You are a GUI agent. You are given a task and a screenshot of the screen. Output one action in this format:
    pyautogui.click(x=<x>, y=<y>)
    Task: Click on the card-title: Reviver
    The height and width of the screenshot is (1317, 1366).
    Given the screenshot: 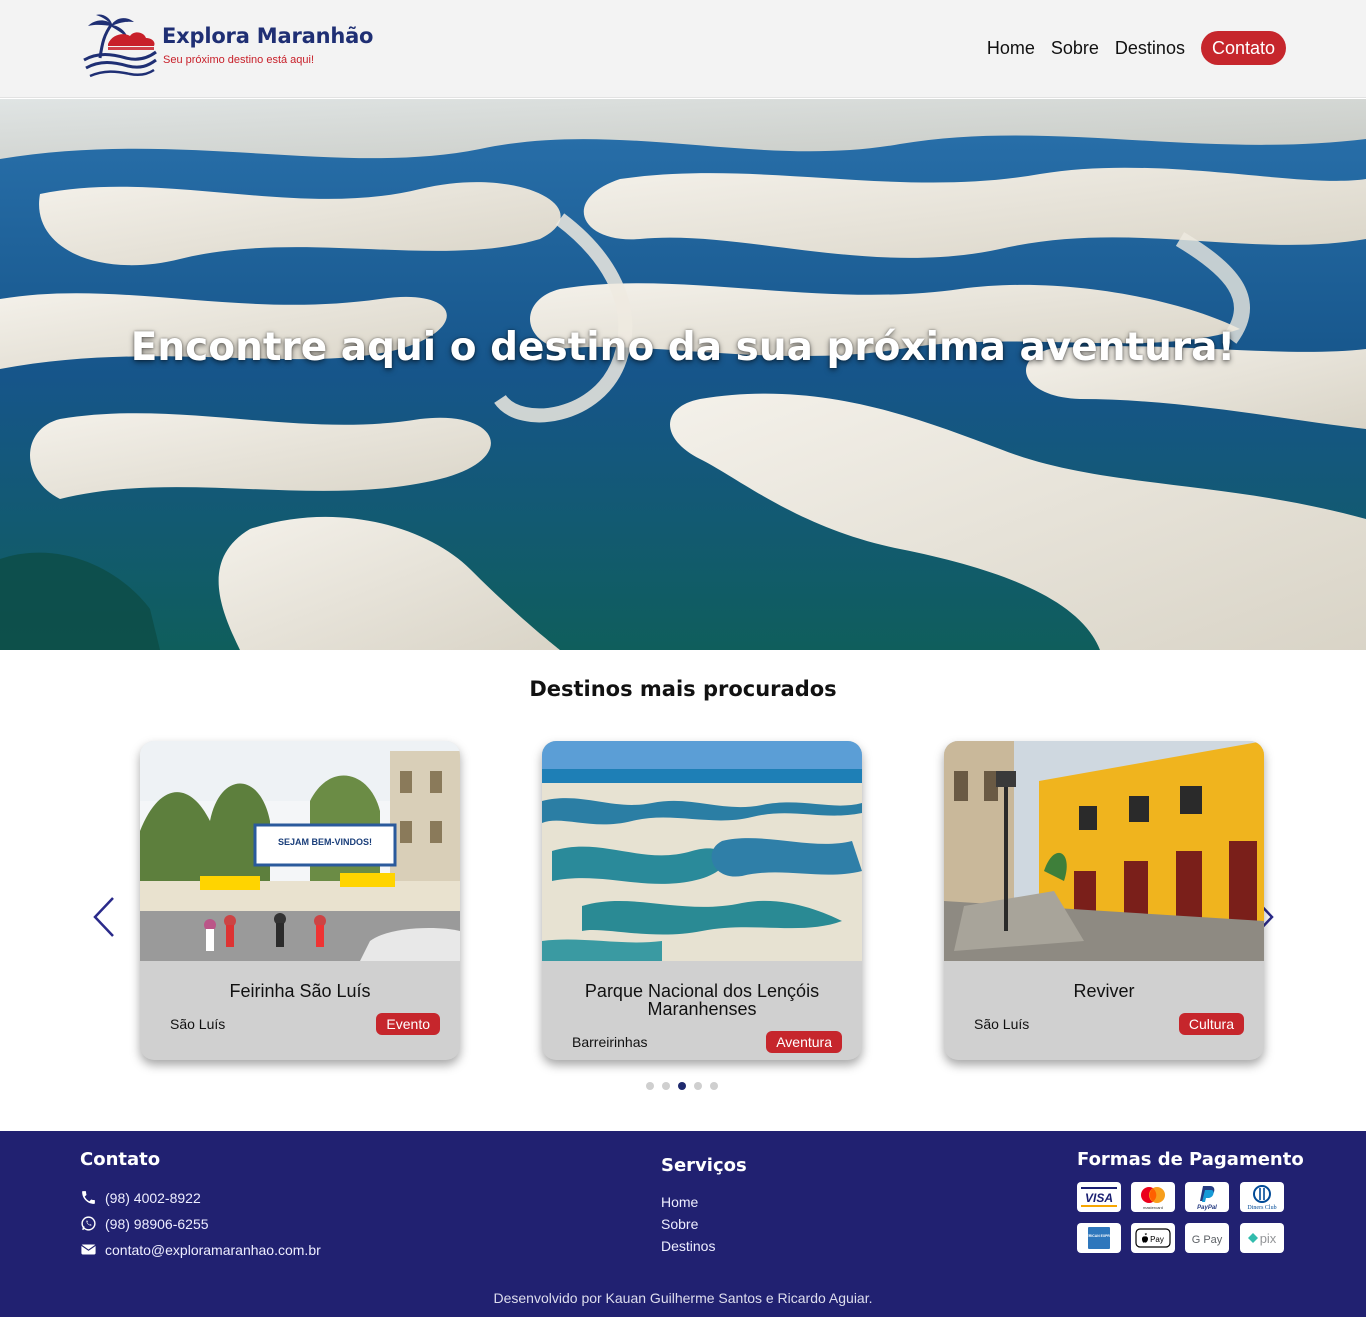 What is the action you would take?
    pyautogui.click(x=1104, y=991)
    